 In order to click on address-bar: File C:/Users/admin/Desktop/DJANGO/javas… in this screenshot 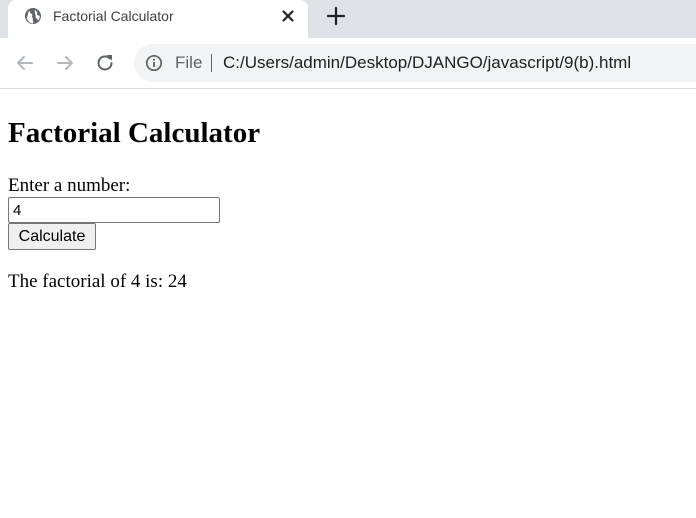, I will do `click(415, 63)`.